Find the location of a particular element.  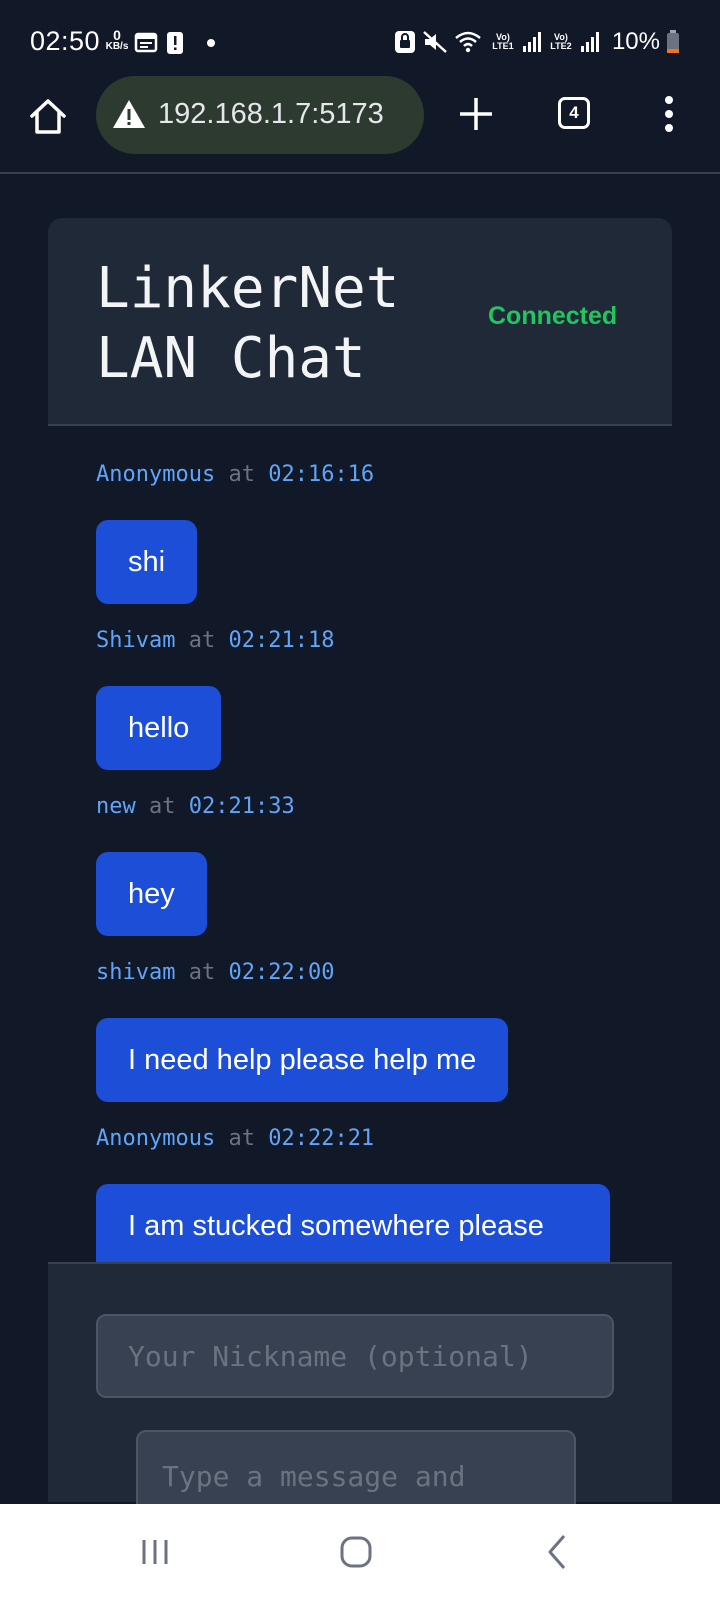

sim2-label: Vo) LTE2 is located at coordinates (561, 41).